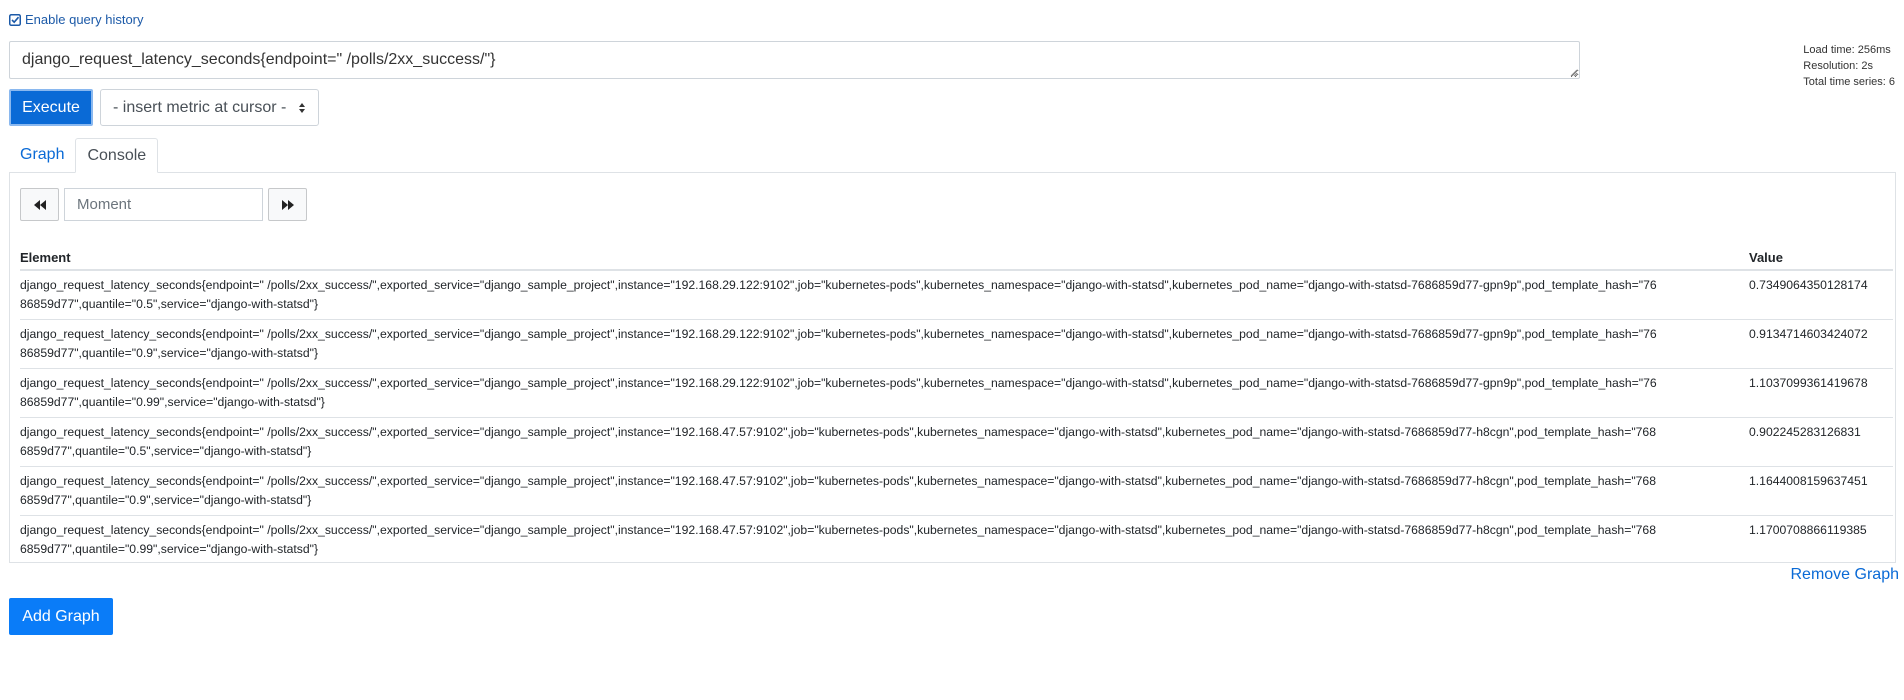  I want to click on value-cell: 1.1700708866119385, so click(1816, 539).